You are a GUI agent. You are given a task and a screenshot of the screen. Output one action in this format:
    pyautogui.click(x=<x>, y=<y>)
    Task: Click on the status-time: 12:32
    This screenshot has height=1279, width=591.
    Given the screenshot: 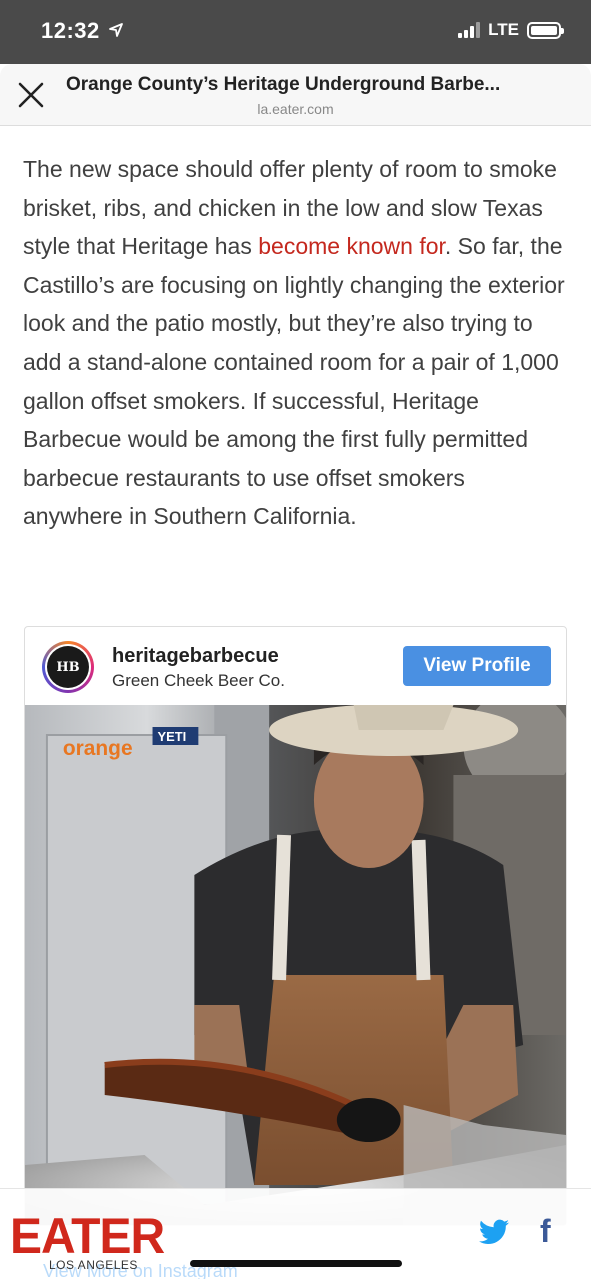 What is the action you would take?
    pyautogui.click(x=82, y=31)
    